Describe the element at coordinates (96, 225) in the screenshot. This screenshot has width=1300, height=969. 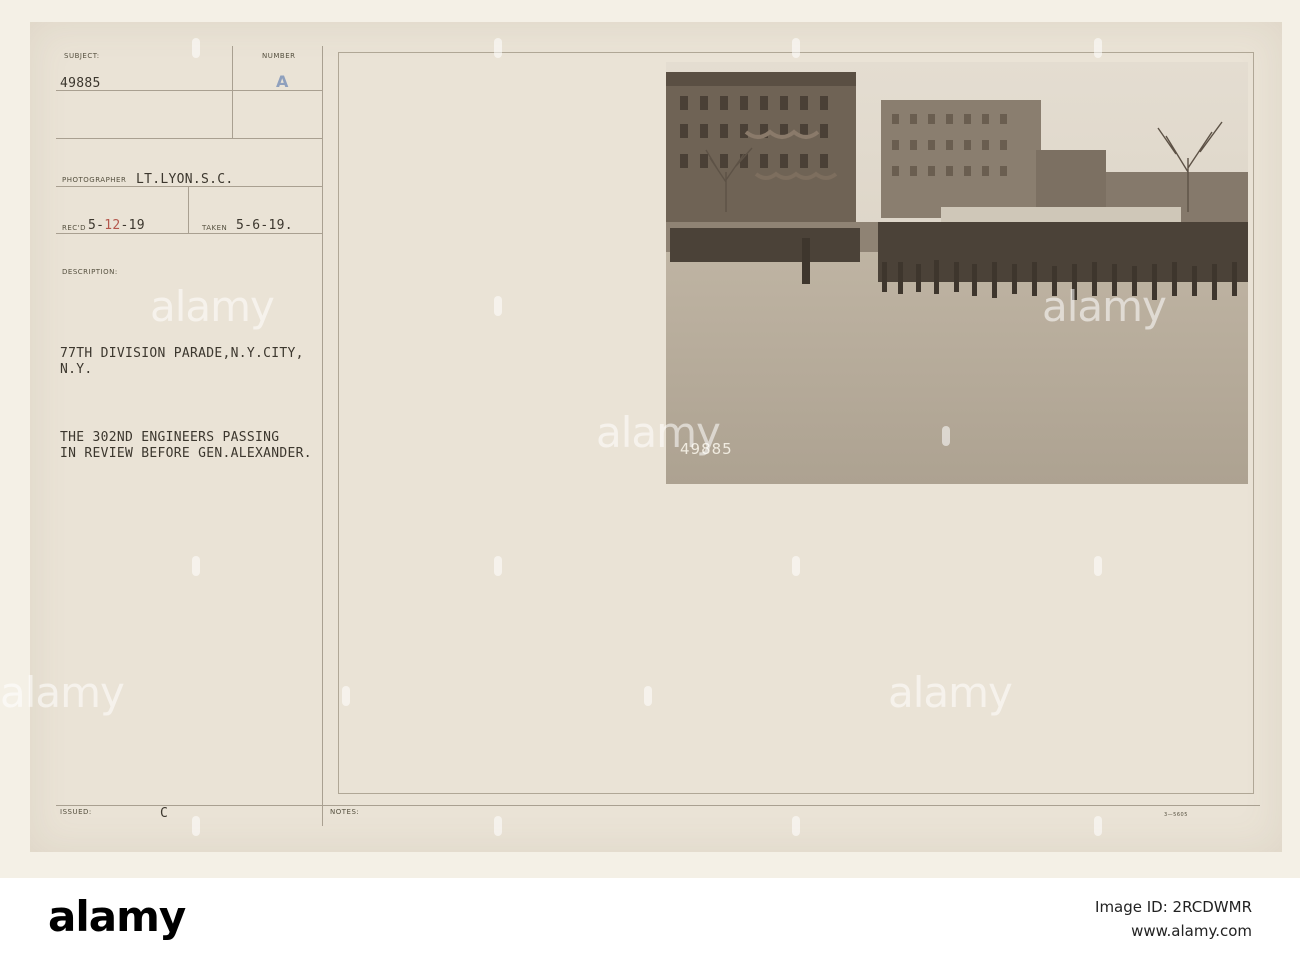
I see `recd-value-prefix: 5-` at that location.